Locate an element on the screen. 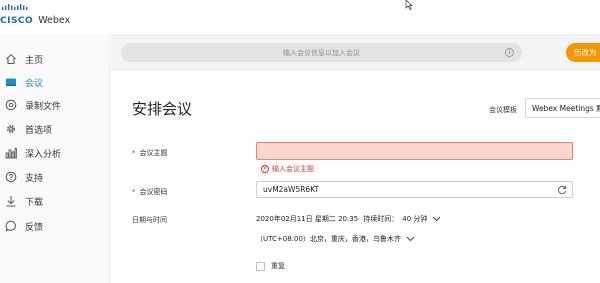  top-bar: CISCO Webex is located at coordinates (300, 17).